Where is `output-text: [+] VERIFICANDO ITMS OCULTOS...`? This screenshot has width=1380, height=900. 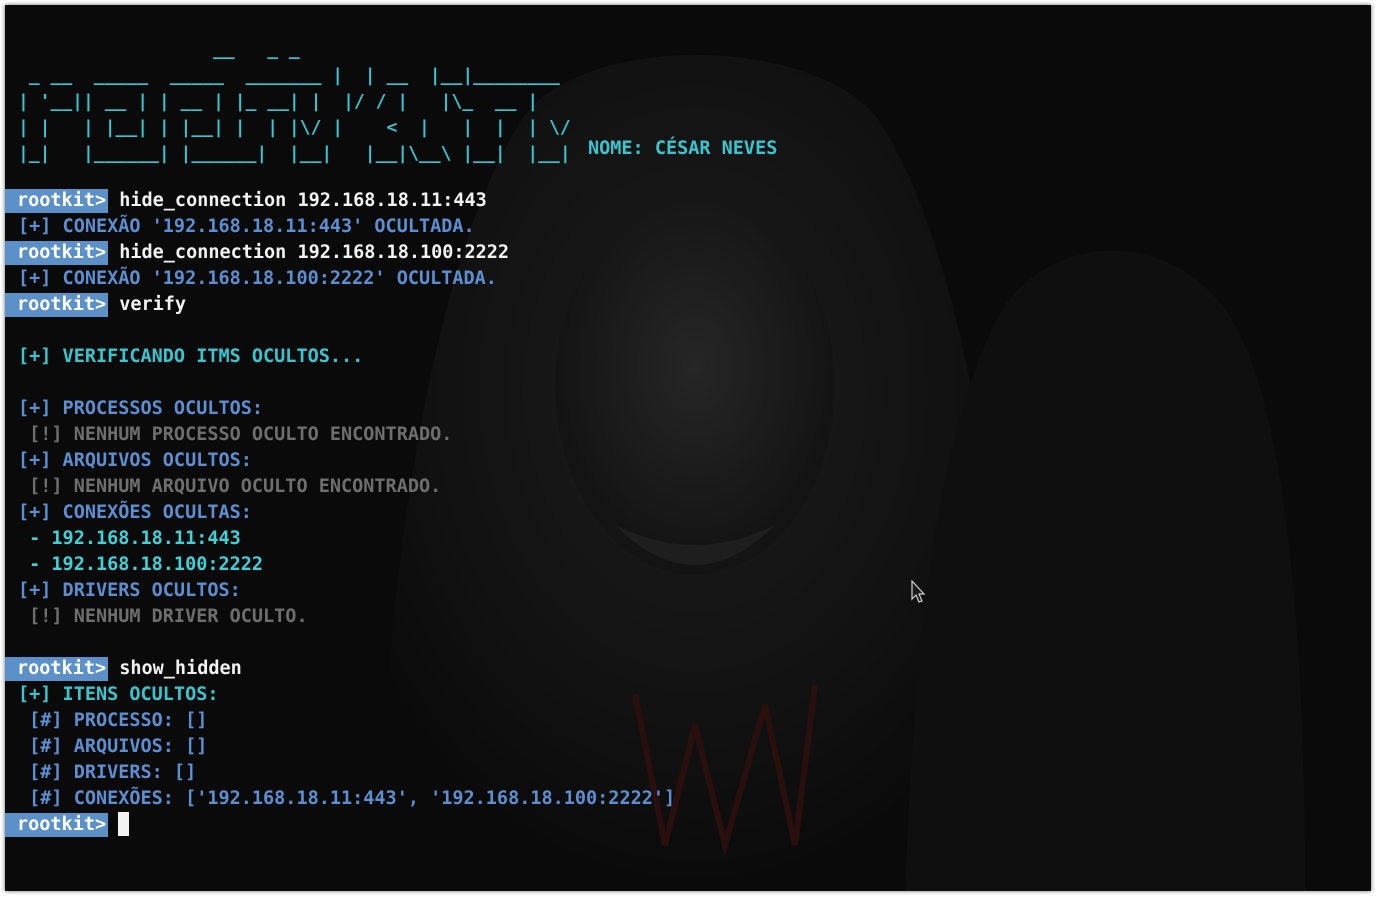 output-text: [+] VERIFICANDO ITMS OCULTOS... is located at coordinates (191, 356).